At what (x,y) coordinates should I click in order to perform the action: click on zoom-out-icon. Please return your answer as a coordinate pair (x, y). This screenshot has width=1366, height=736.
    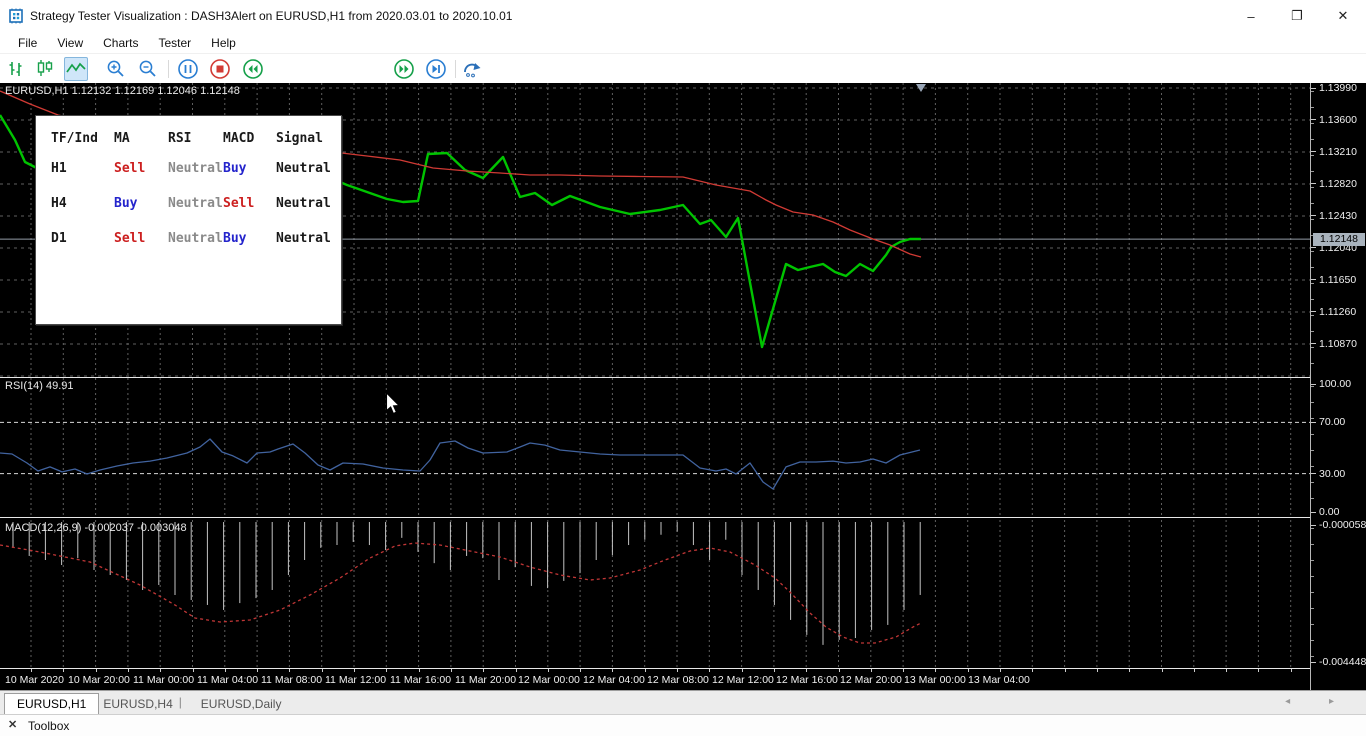
    Looking at the image, I should click on (148, 69).